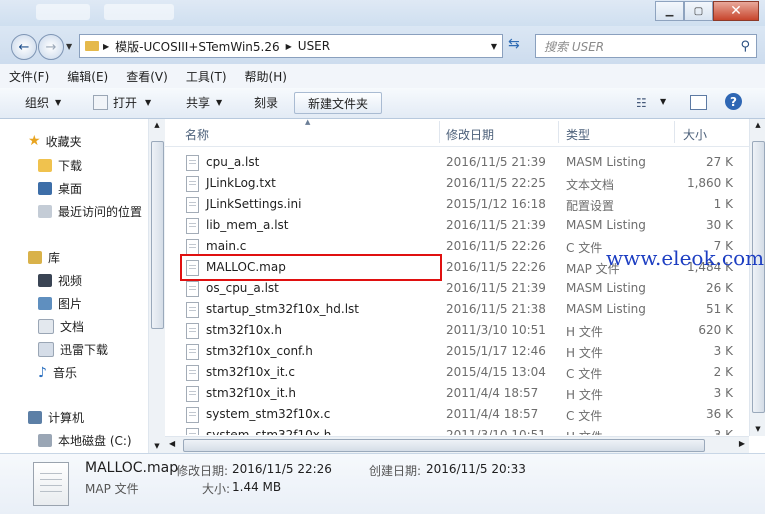  I want to click on open-button: 打开 ▼, so click(122, 102).